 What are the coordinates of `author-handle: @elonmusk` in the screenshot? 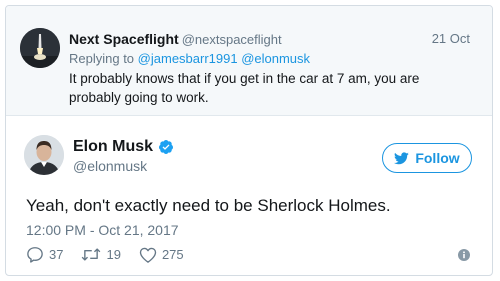 It's located at (110, 166).